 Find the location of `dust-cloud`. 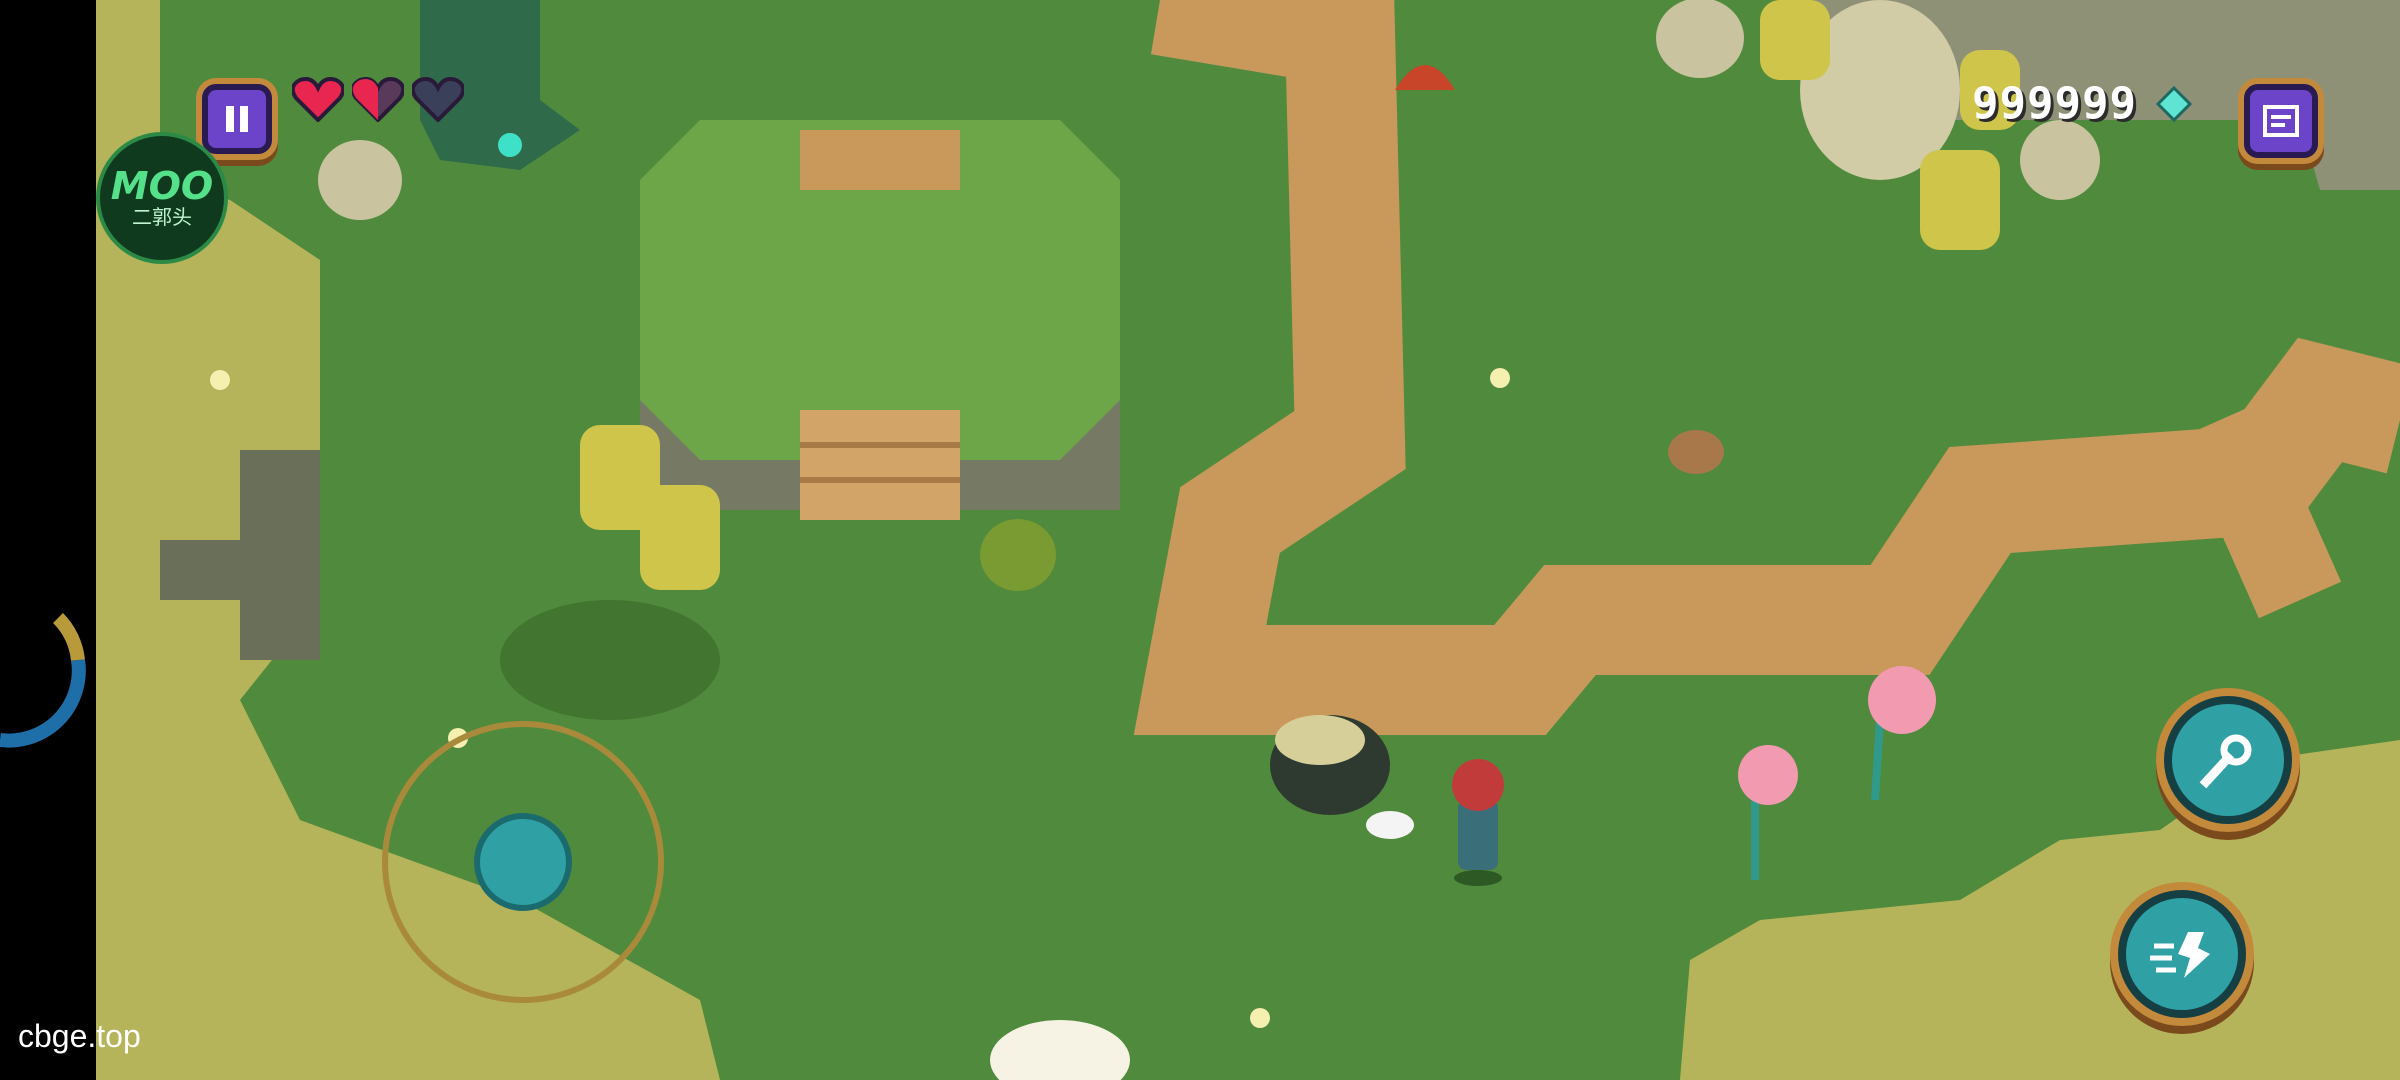

dust-cloud is located at coordinates (1390, 825).